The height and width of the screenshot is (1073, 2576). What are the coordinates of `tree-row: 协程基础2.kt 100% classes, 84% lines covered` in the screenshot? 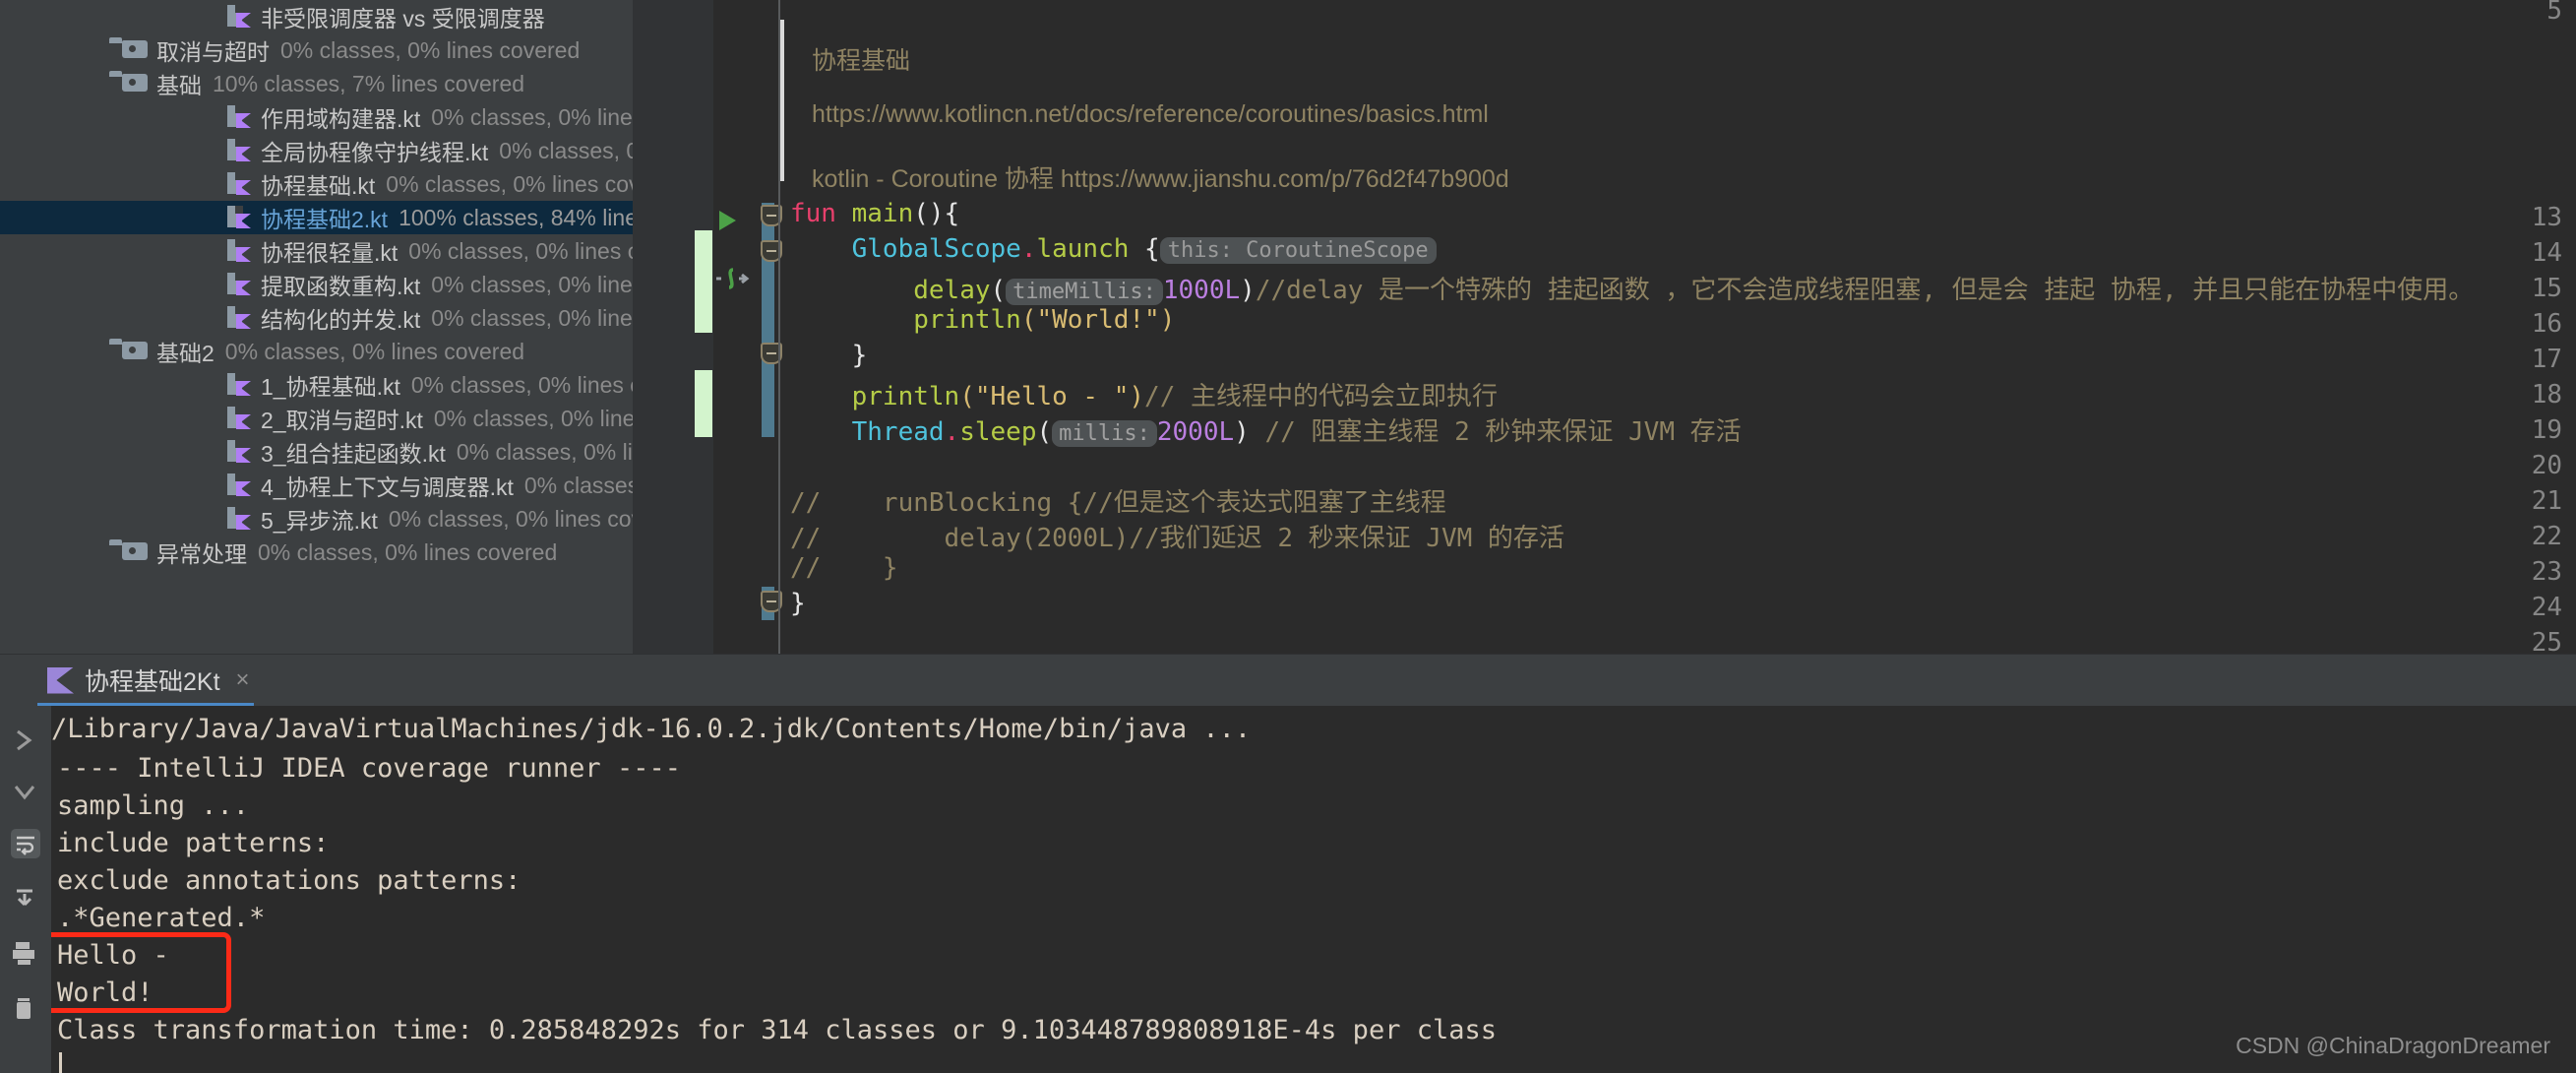 It's located at (316, 217).